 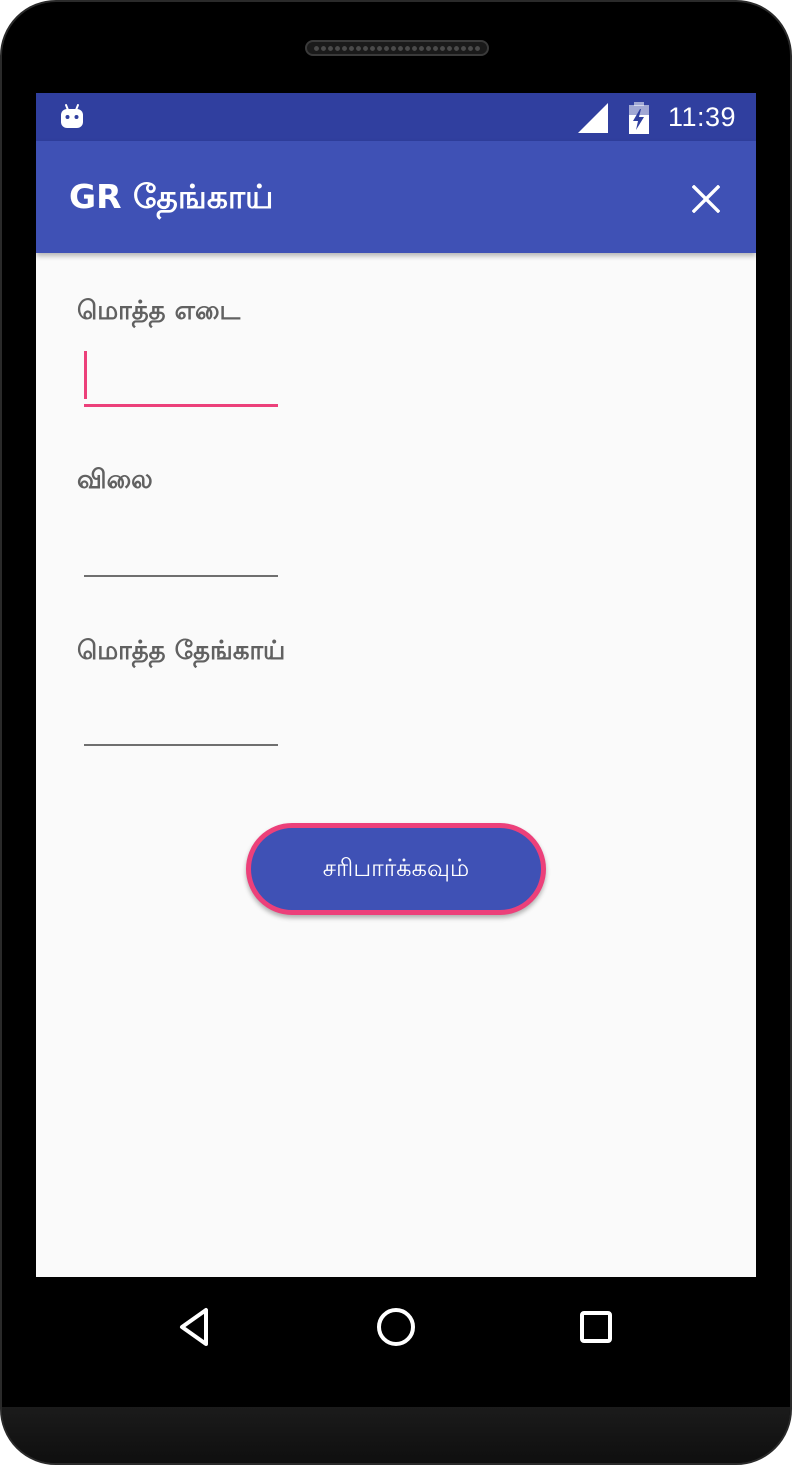 What do you see at coordinates (196, 1327) in the screenshot?
I see `back-triangle-icon` at bounding box center [196, 1327].